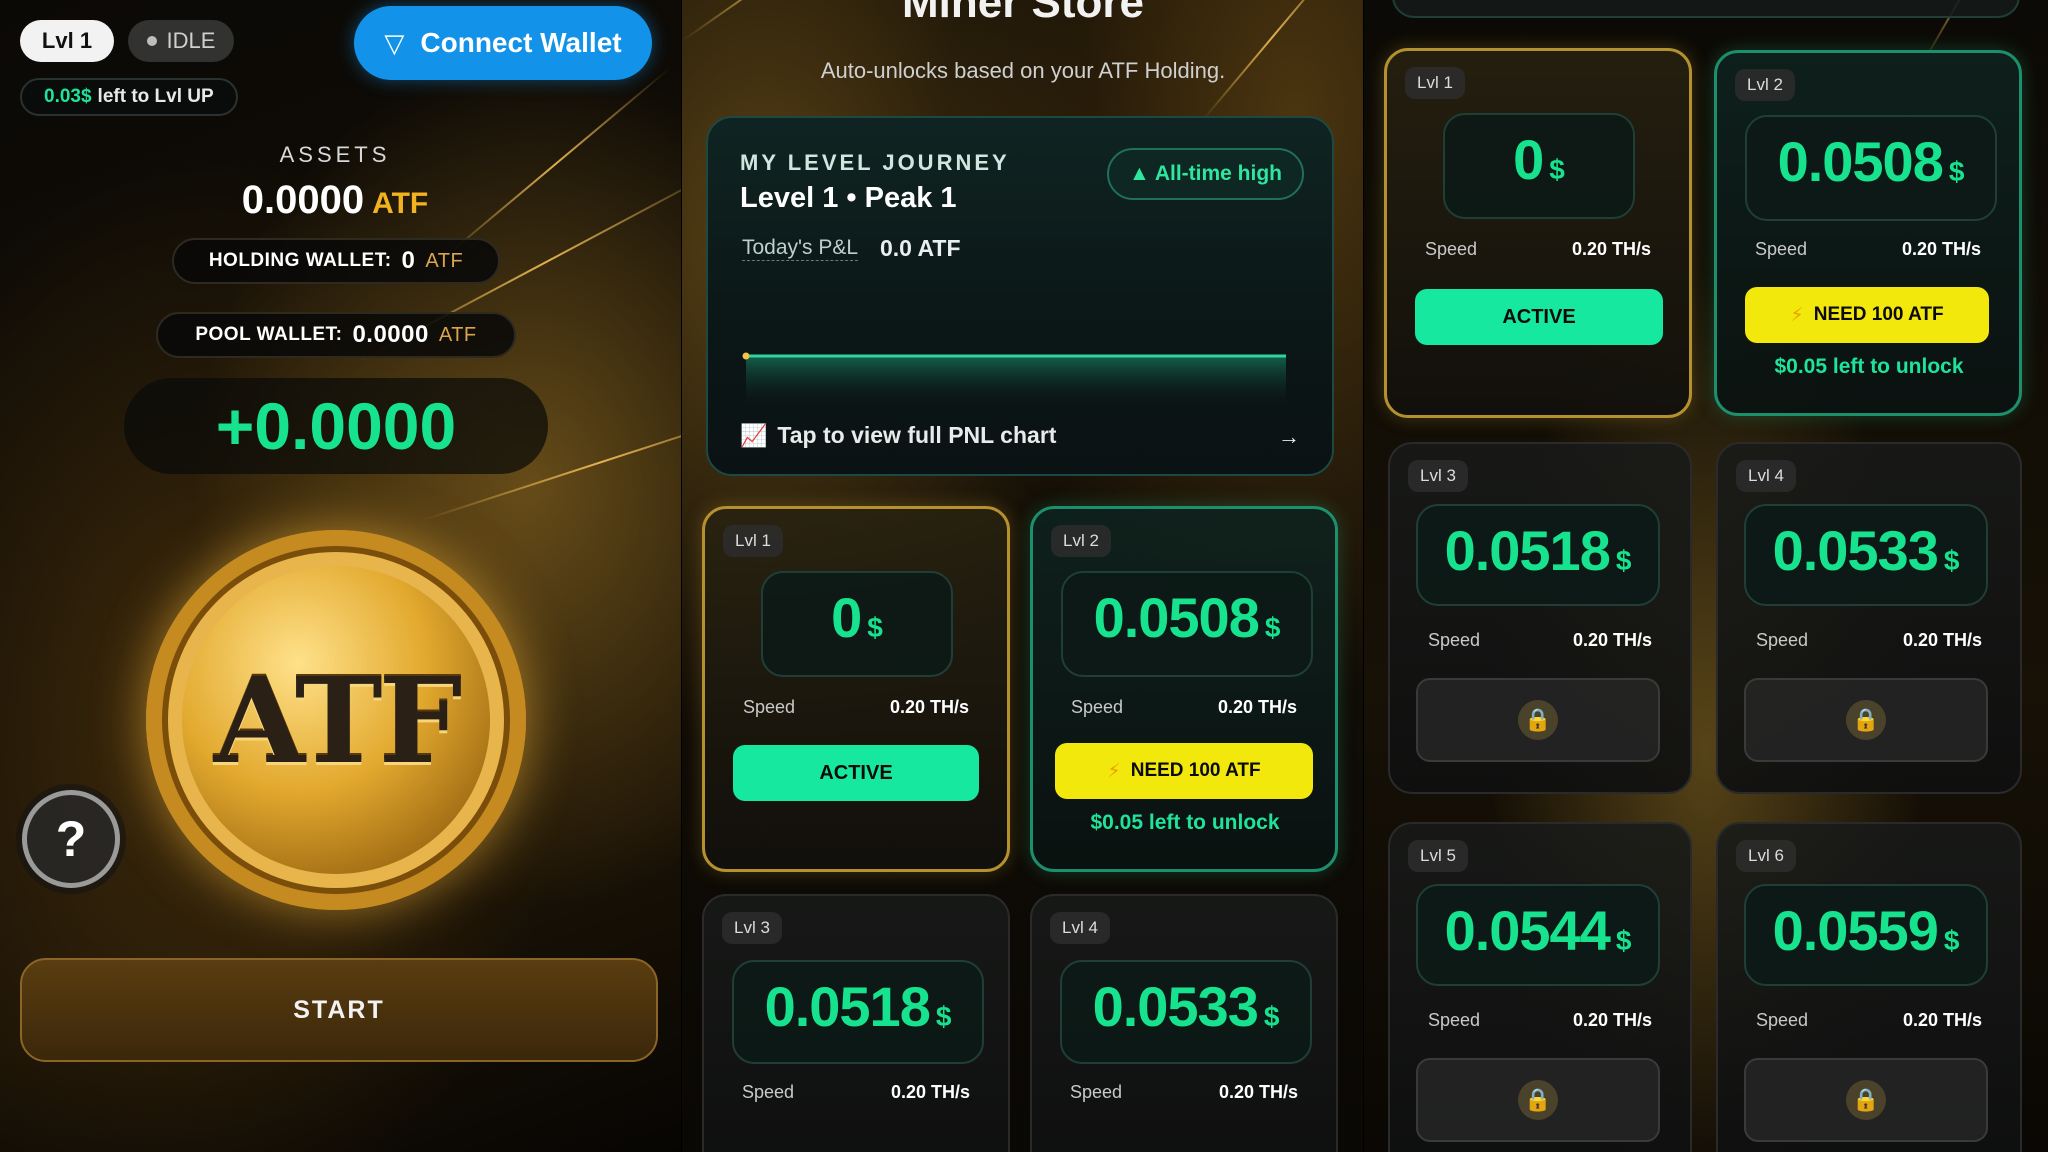 Image resolution: width=2048 pixels, height=1152 pixels. I want to click on holding-wallet-value: 0, so click(408, 260).